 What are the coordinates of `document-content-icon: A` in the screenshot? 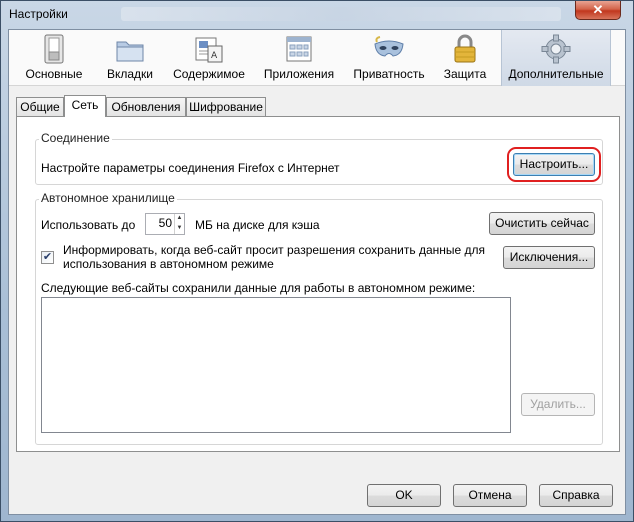 It's located at (209, 50).